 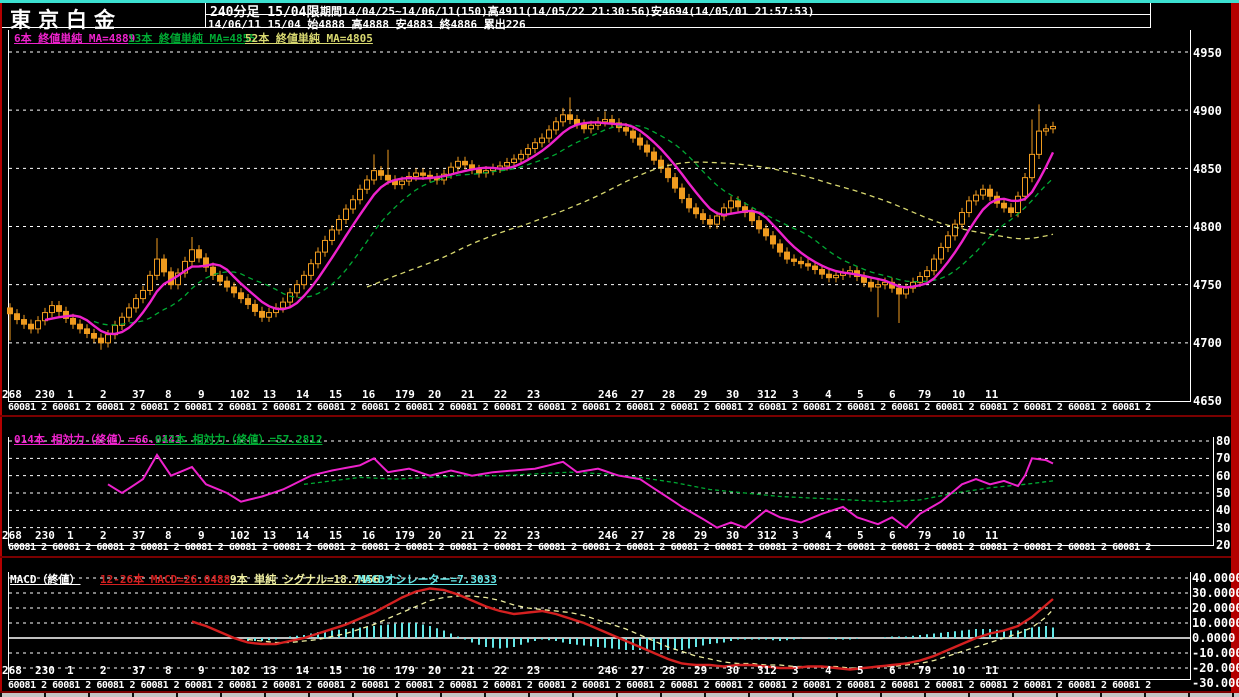 What do you see at coordinates (192, 38) in the screenshot?
I see `ma-legend-item: 13本 終値単純 MA=4855` at bounding box center [192, 38].